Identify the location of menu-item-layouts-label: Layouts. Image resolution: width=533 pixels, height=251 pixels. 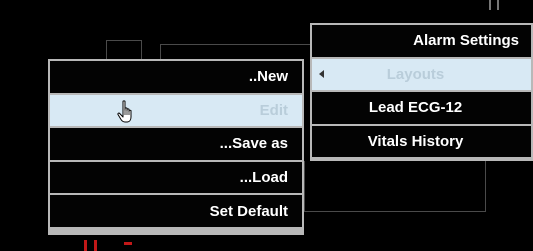
(415, 74).